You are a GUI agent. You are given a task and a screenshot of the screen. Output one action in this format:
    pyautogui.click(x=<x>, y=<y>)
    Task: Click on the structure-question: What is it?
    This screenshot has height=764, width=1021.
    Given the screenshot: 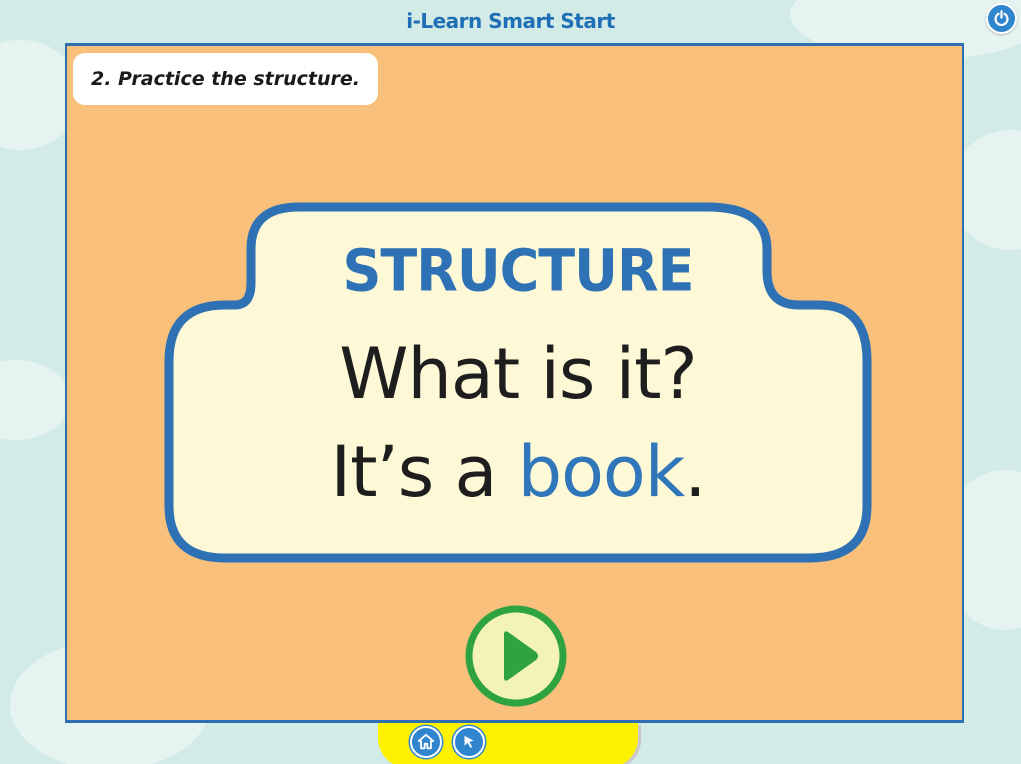 What is the action you would take?
    pyautogui.click(x=518, y=374)
    